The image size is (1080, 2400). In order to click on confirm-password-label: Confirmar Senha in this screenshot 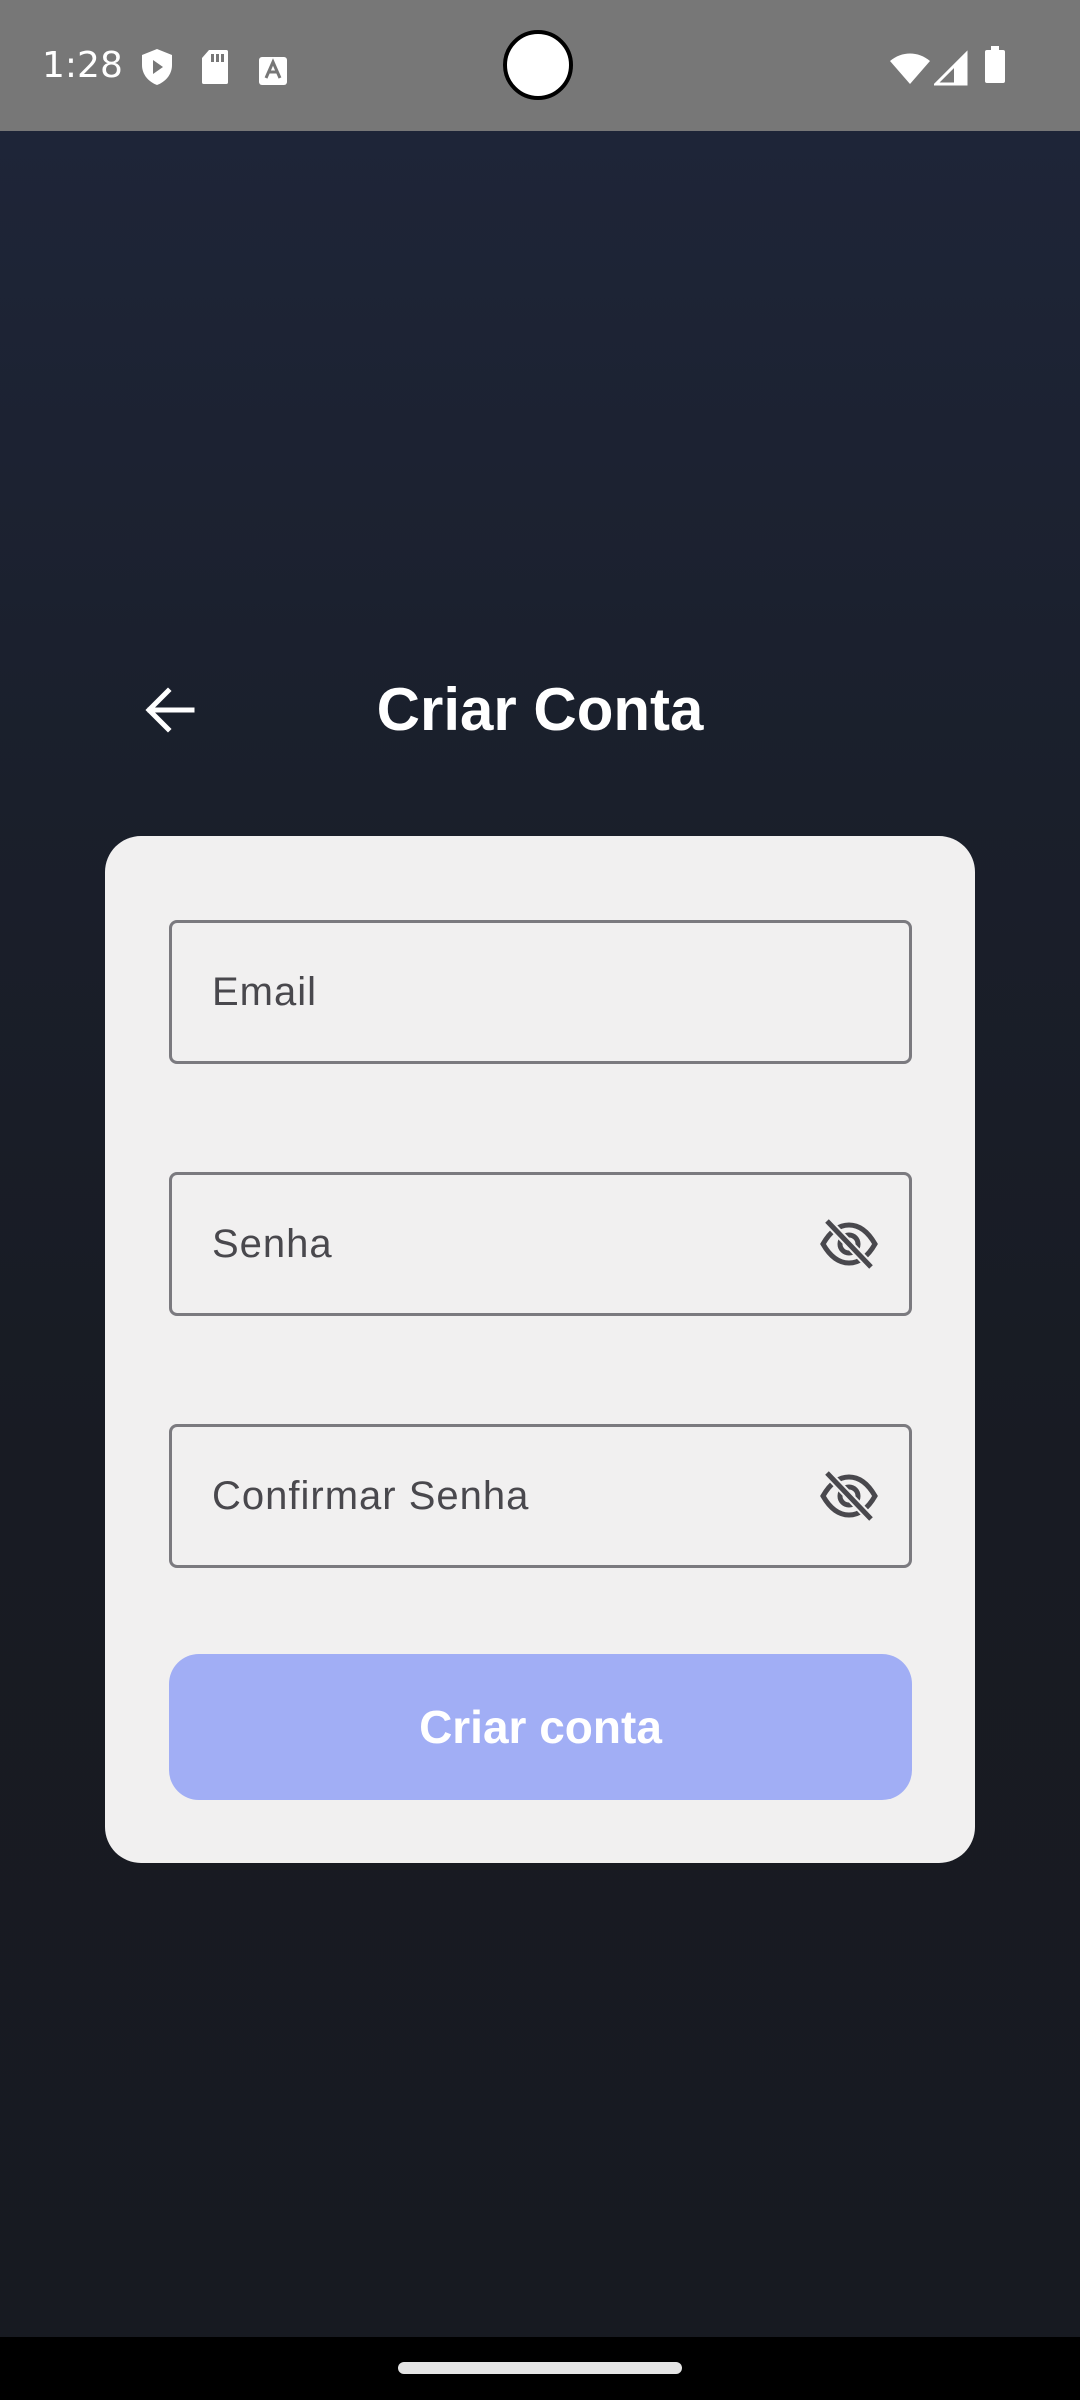, I will do `click(371, 1496)`.